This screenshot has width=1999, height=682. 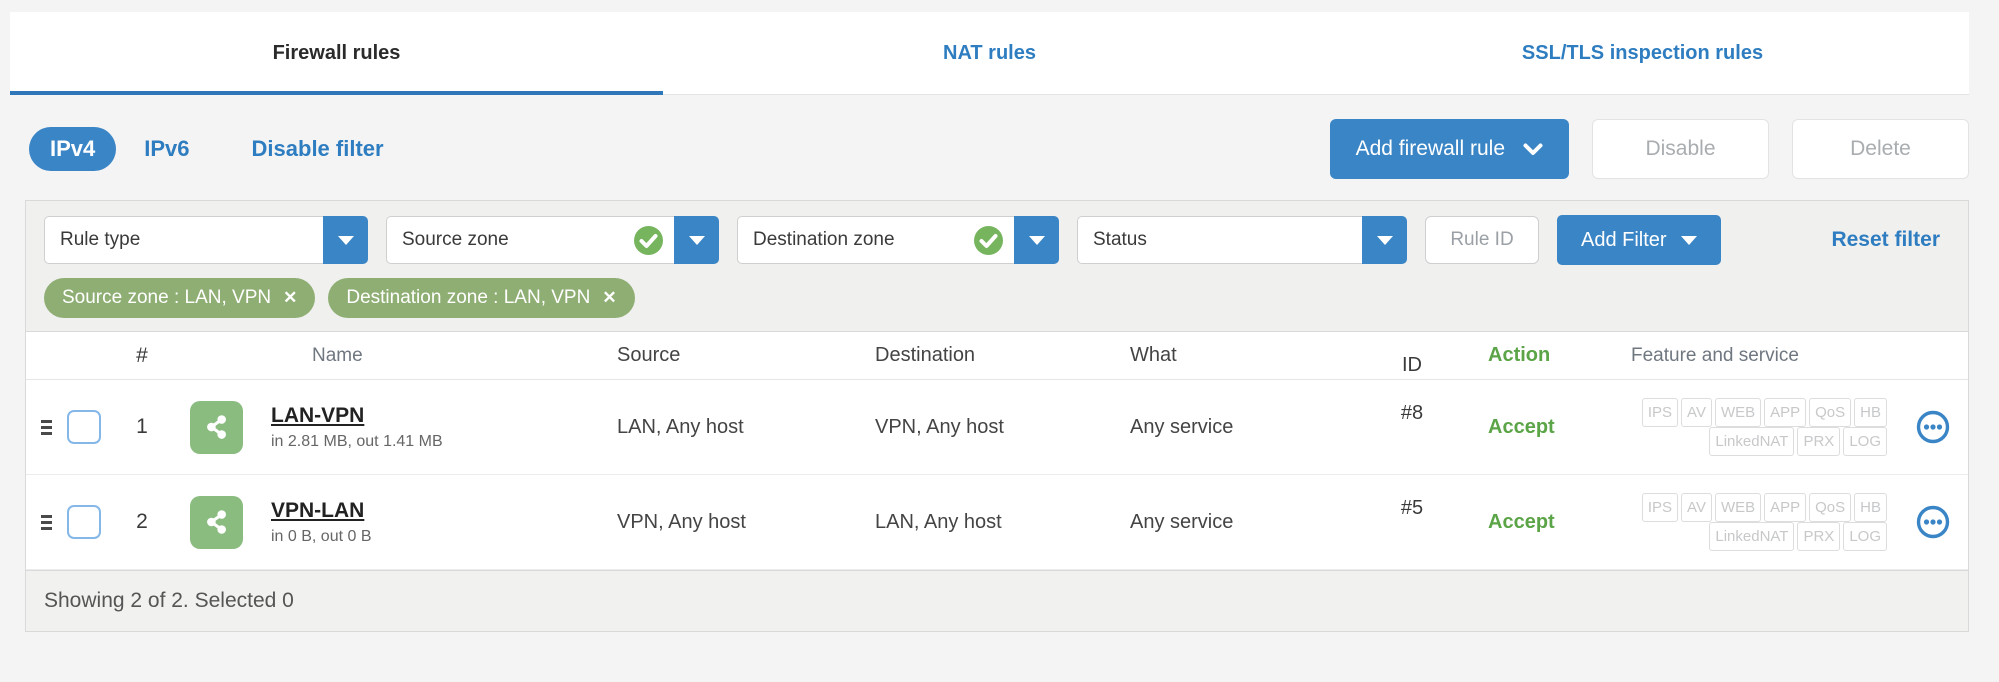 What do you see at coordinates (530, 240) in the screenshot?
I see `source-zone-field: Source zone` at bounding box center [530, 240].